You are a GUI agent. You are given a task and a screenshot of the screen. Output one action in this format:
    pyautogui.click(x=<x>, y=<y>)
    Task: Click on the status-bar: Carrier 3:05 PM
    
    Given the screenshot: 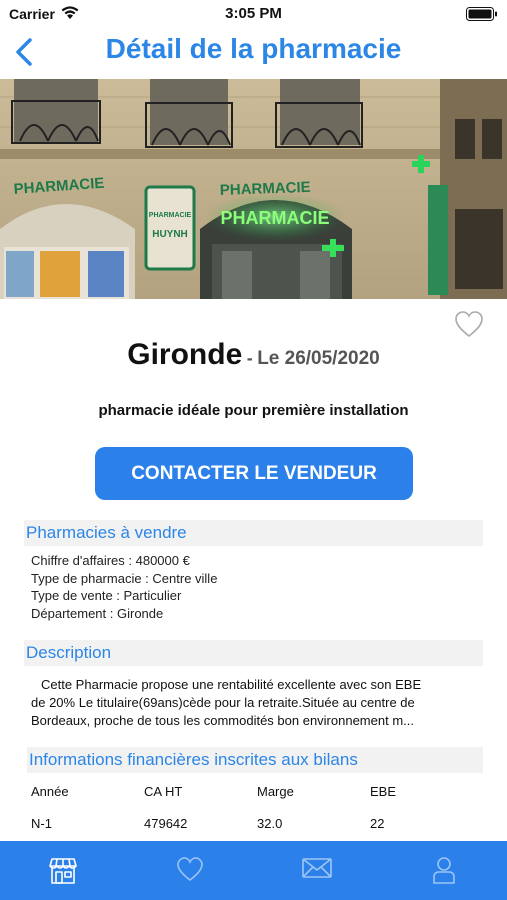 What is the action you would take?
    pyautogui.click(x=253, y=14)
    